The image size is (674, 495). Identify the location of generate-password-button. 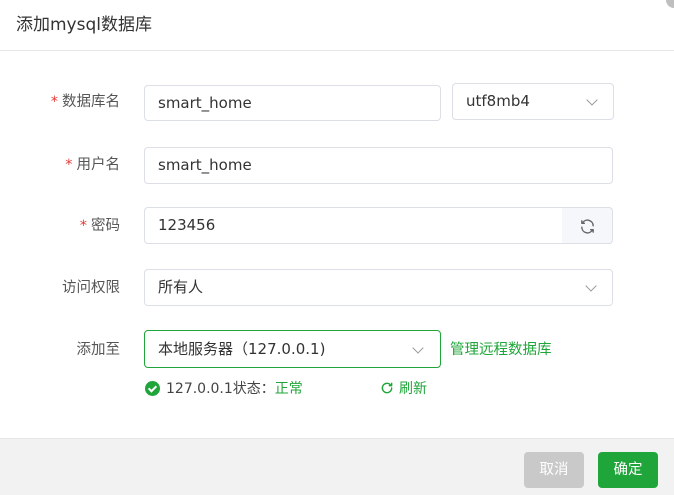
(587, 225).